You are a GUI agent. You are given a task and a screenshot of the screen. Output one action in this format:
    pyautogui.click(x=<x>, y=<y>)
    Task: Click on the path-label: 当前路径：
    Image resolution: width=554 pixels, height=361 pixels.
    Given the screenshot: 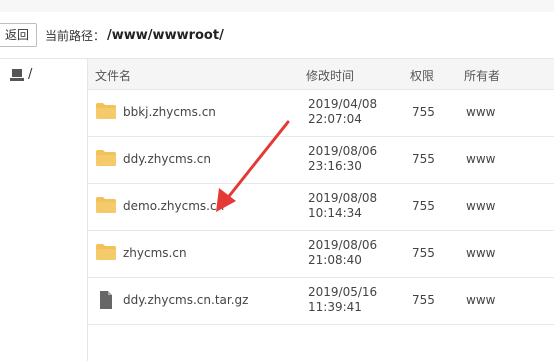 What is the action you would take?
    pyautogui.click(x=75, y=35)
    